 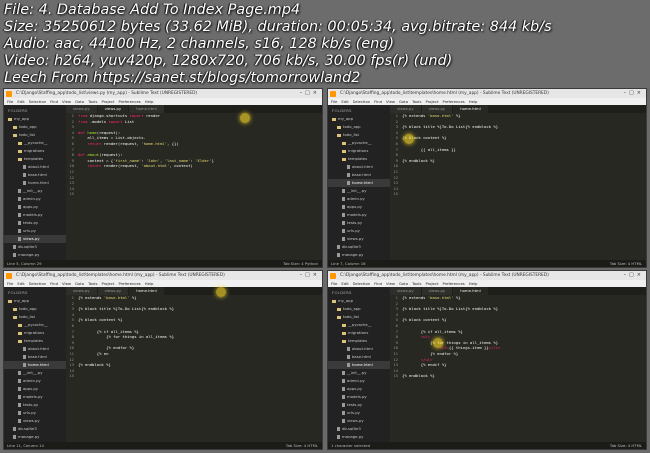 What do you see at coordinates (640, 93) in the screenshot?
I see `close-icon: ×` at bounding box center [640, 93].